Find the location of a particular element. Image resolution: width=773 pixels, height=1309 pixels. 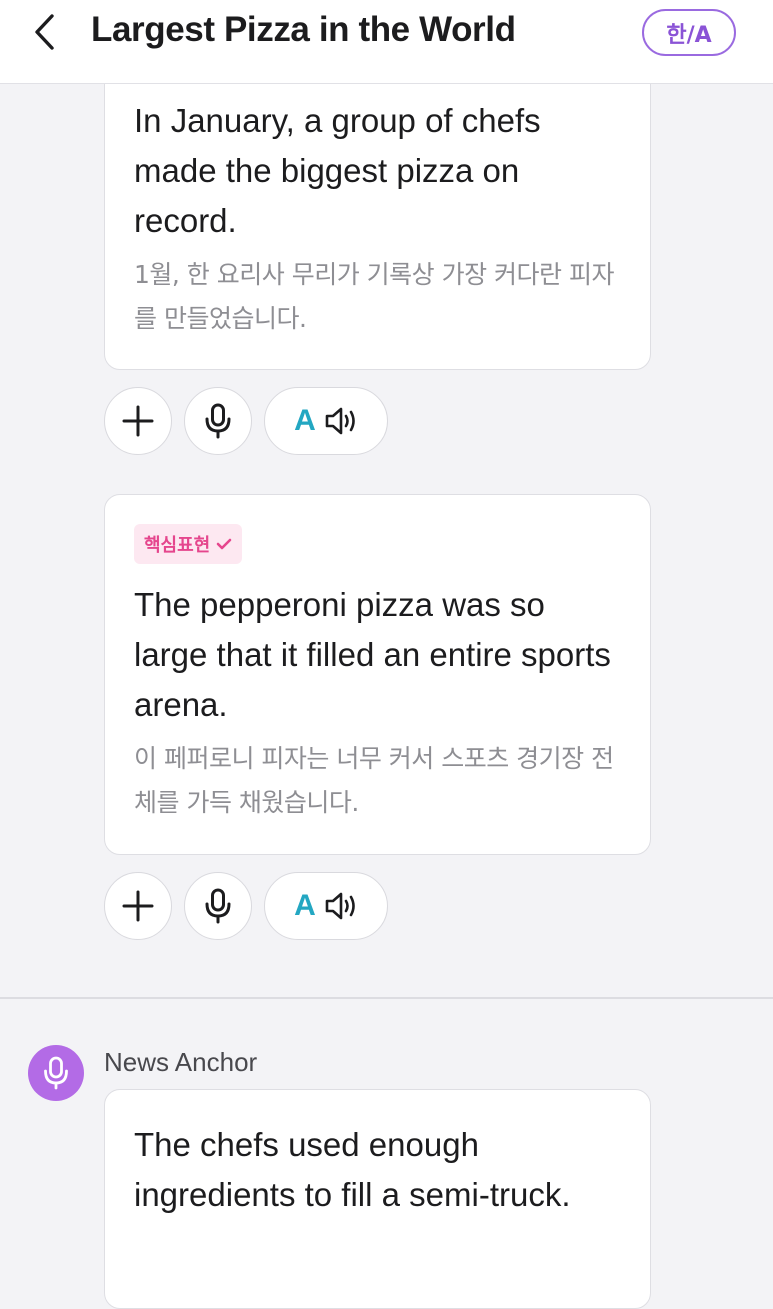

page-title: Largest Pizza in the World is located at coordinates (303, 29).